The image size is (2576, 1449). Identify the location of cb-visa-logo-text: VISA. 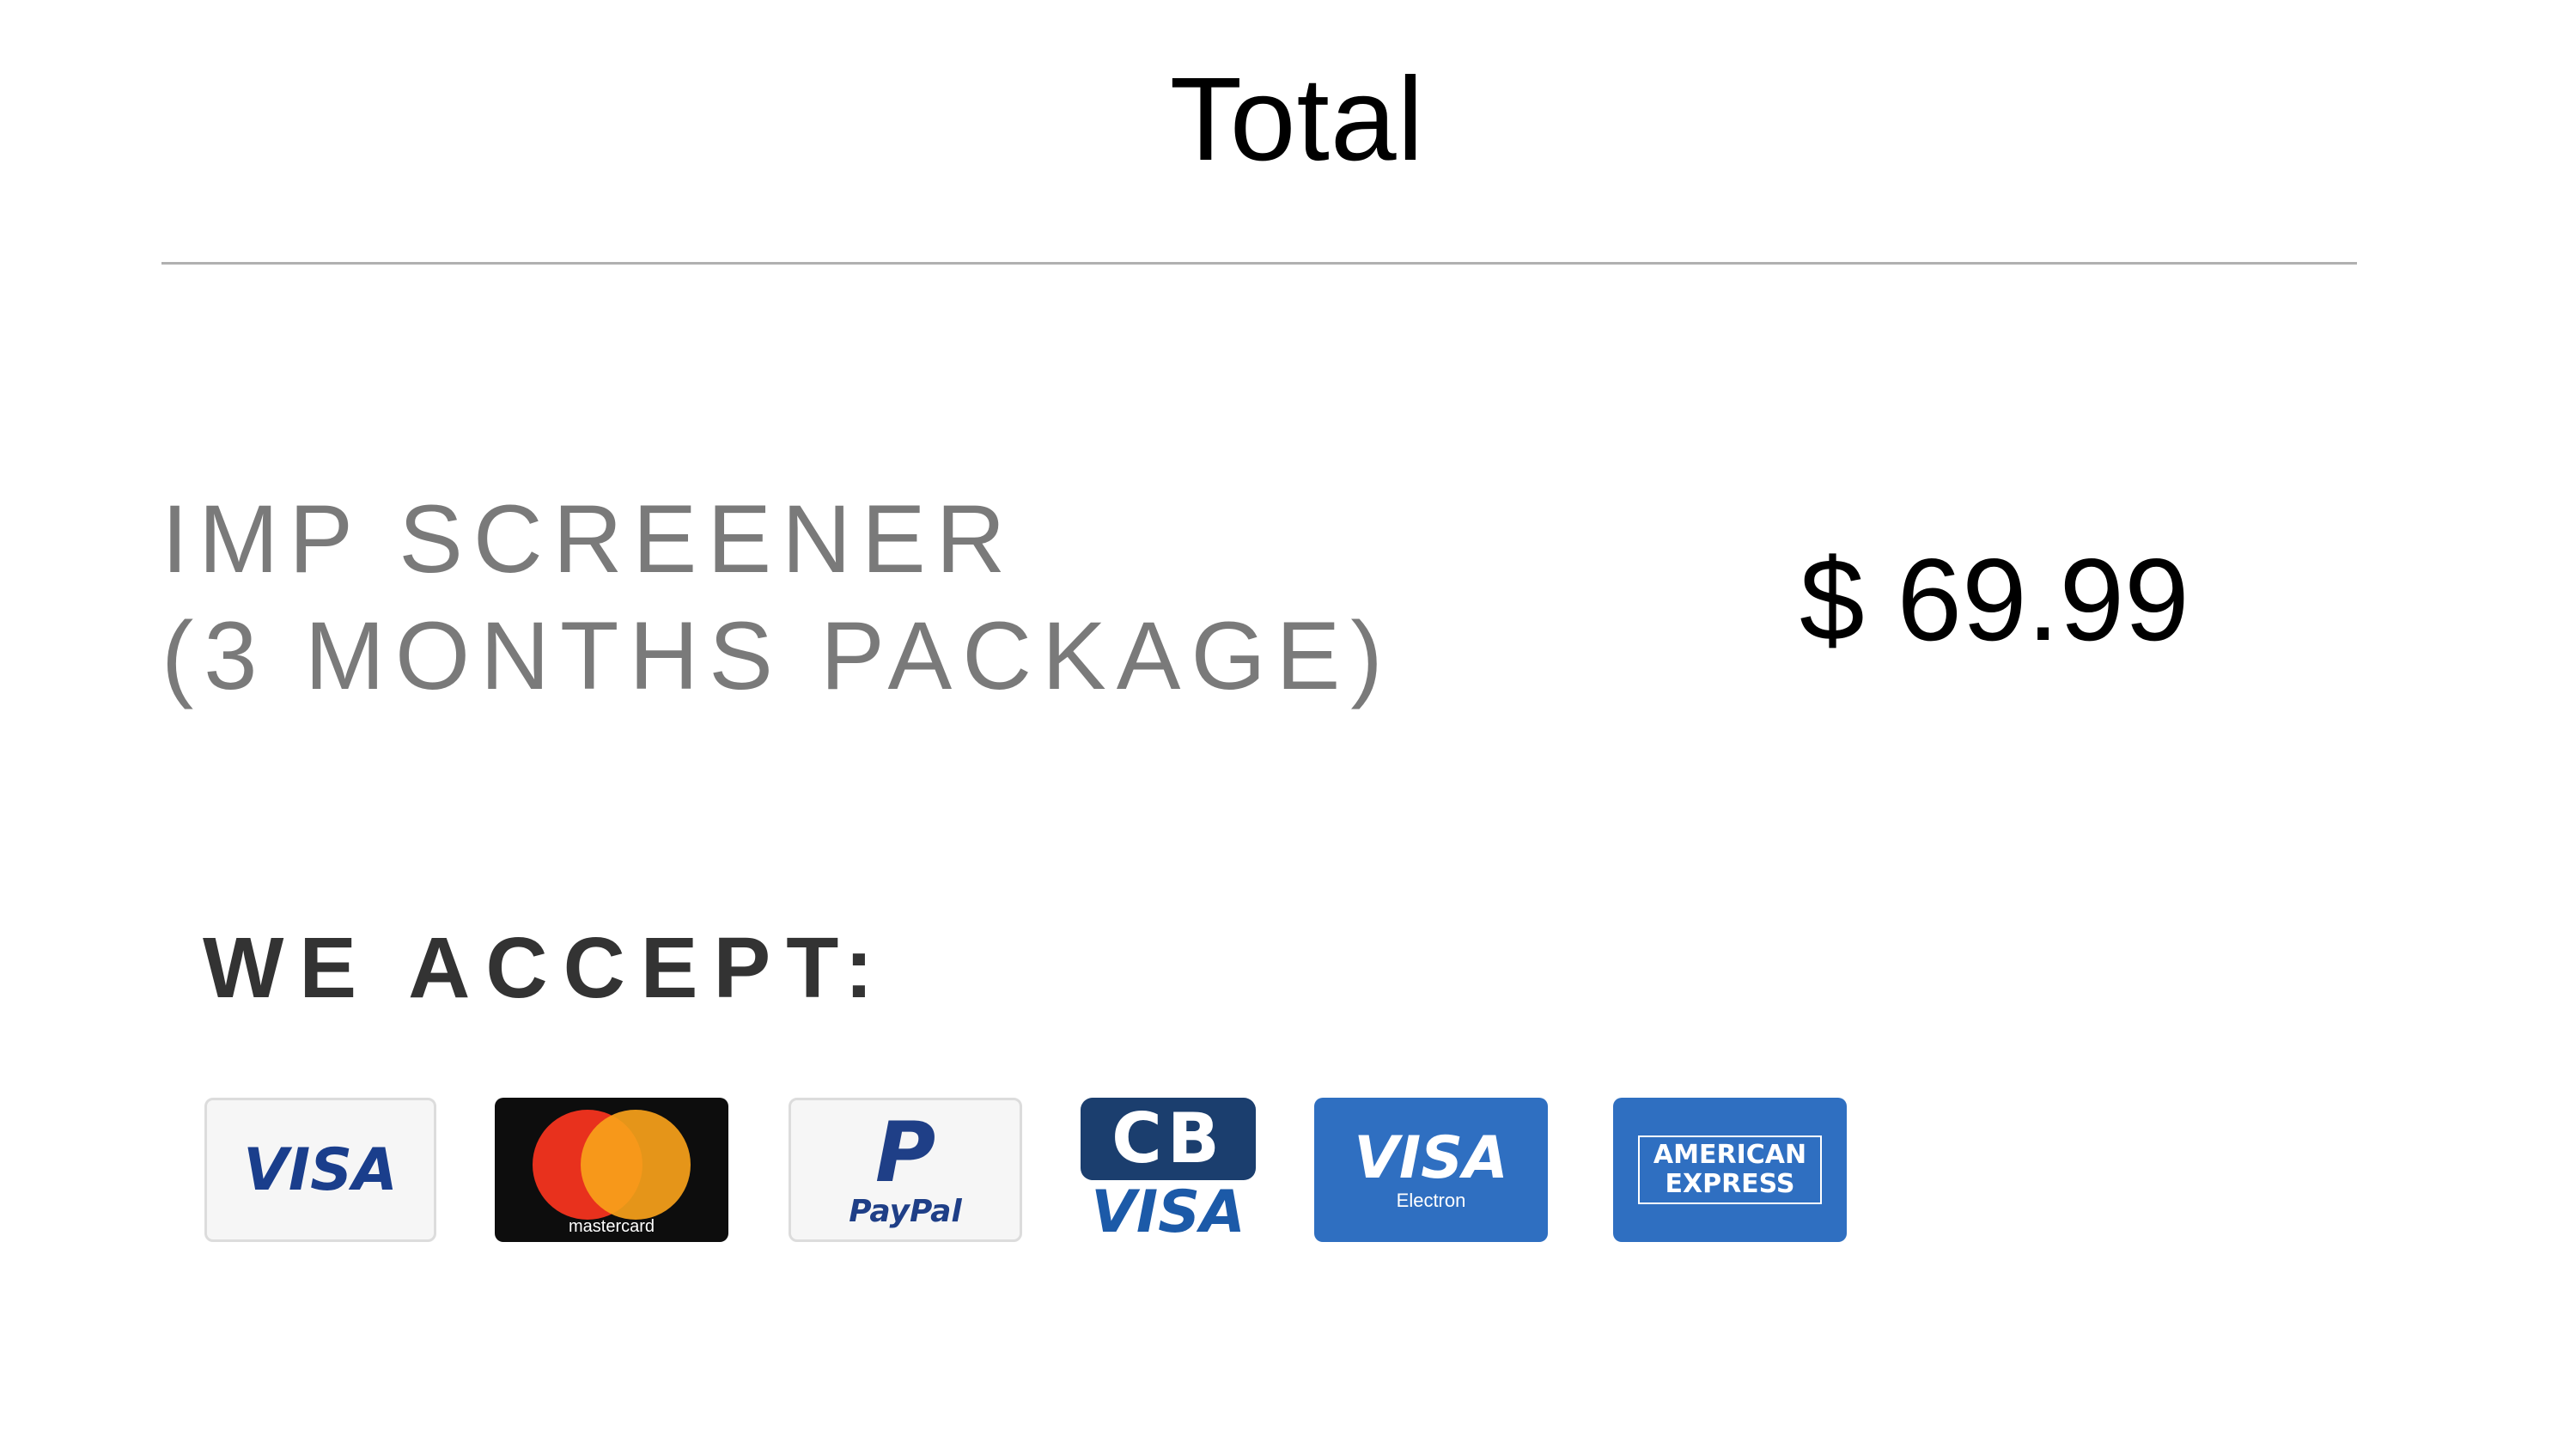
(1168, 1212).